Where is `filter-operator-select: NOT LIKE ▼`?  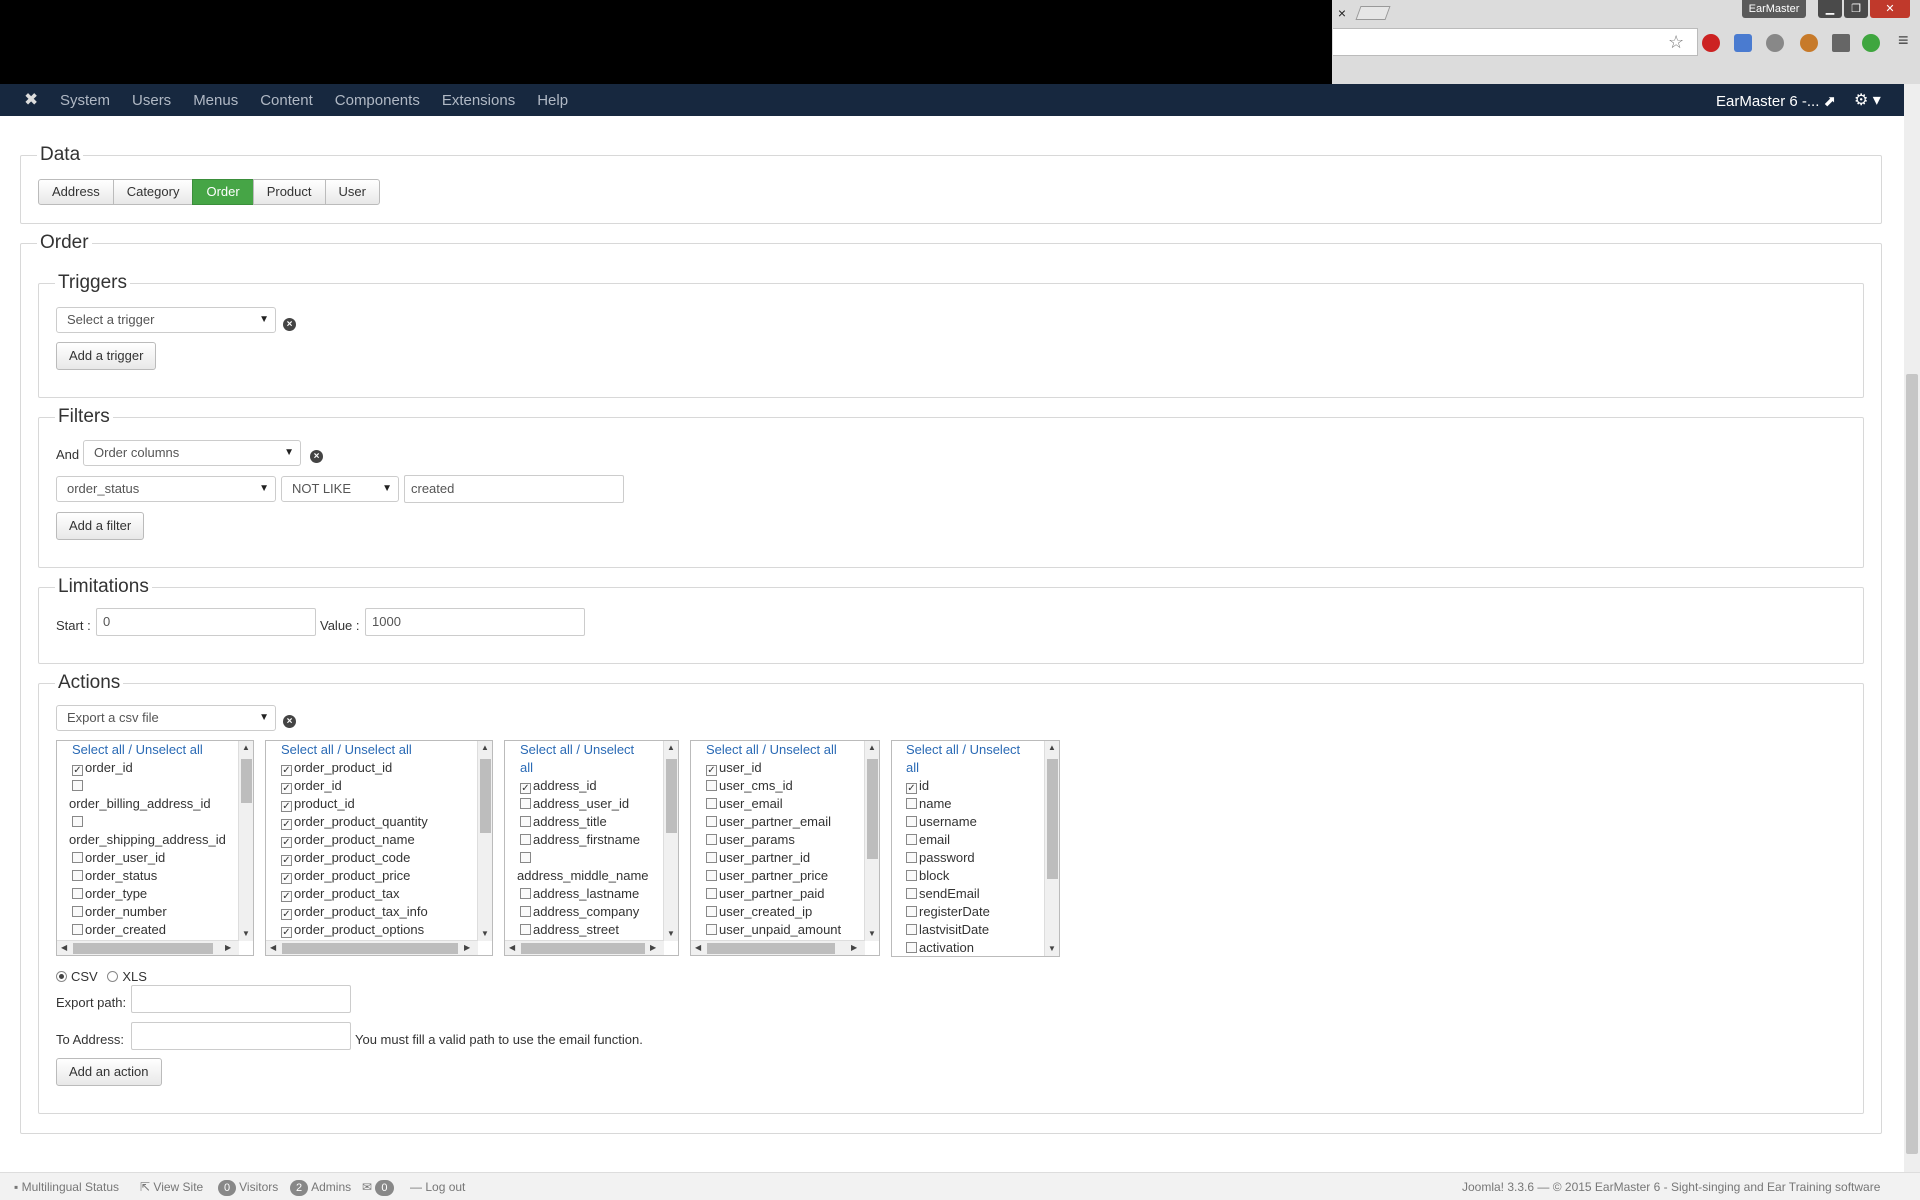
filter-operator-select: NOT LIKE ▼ is located at coordinates (340, 489).